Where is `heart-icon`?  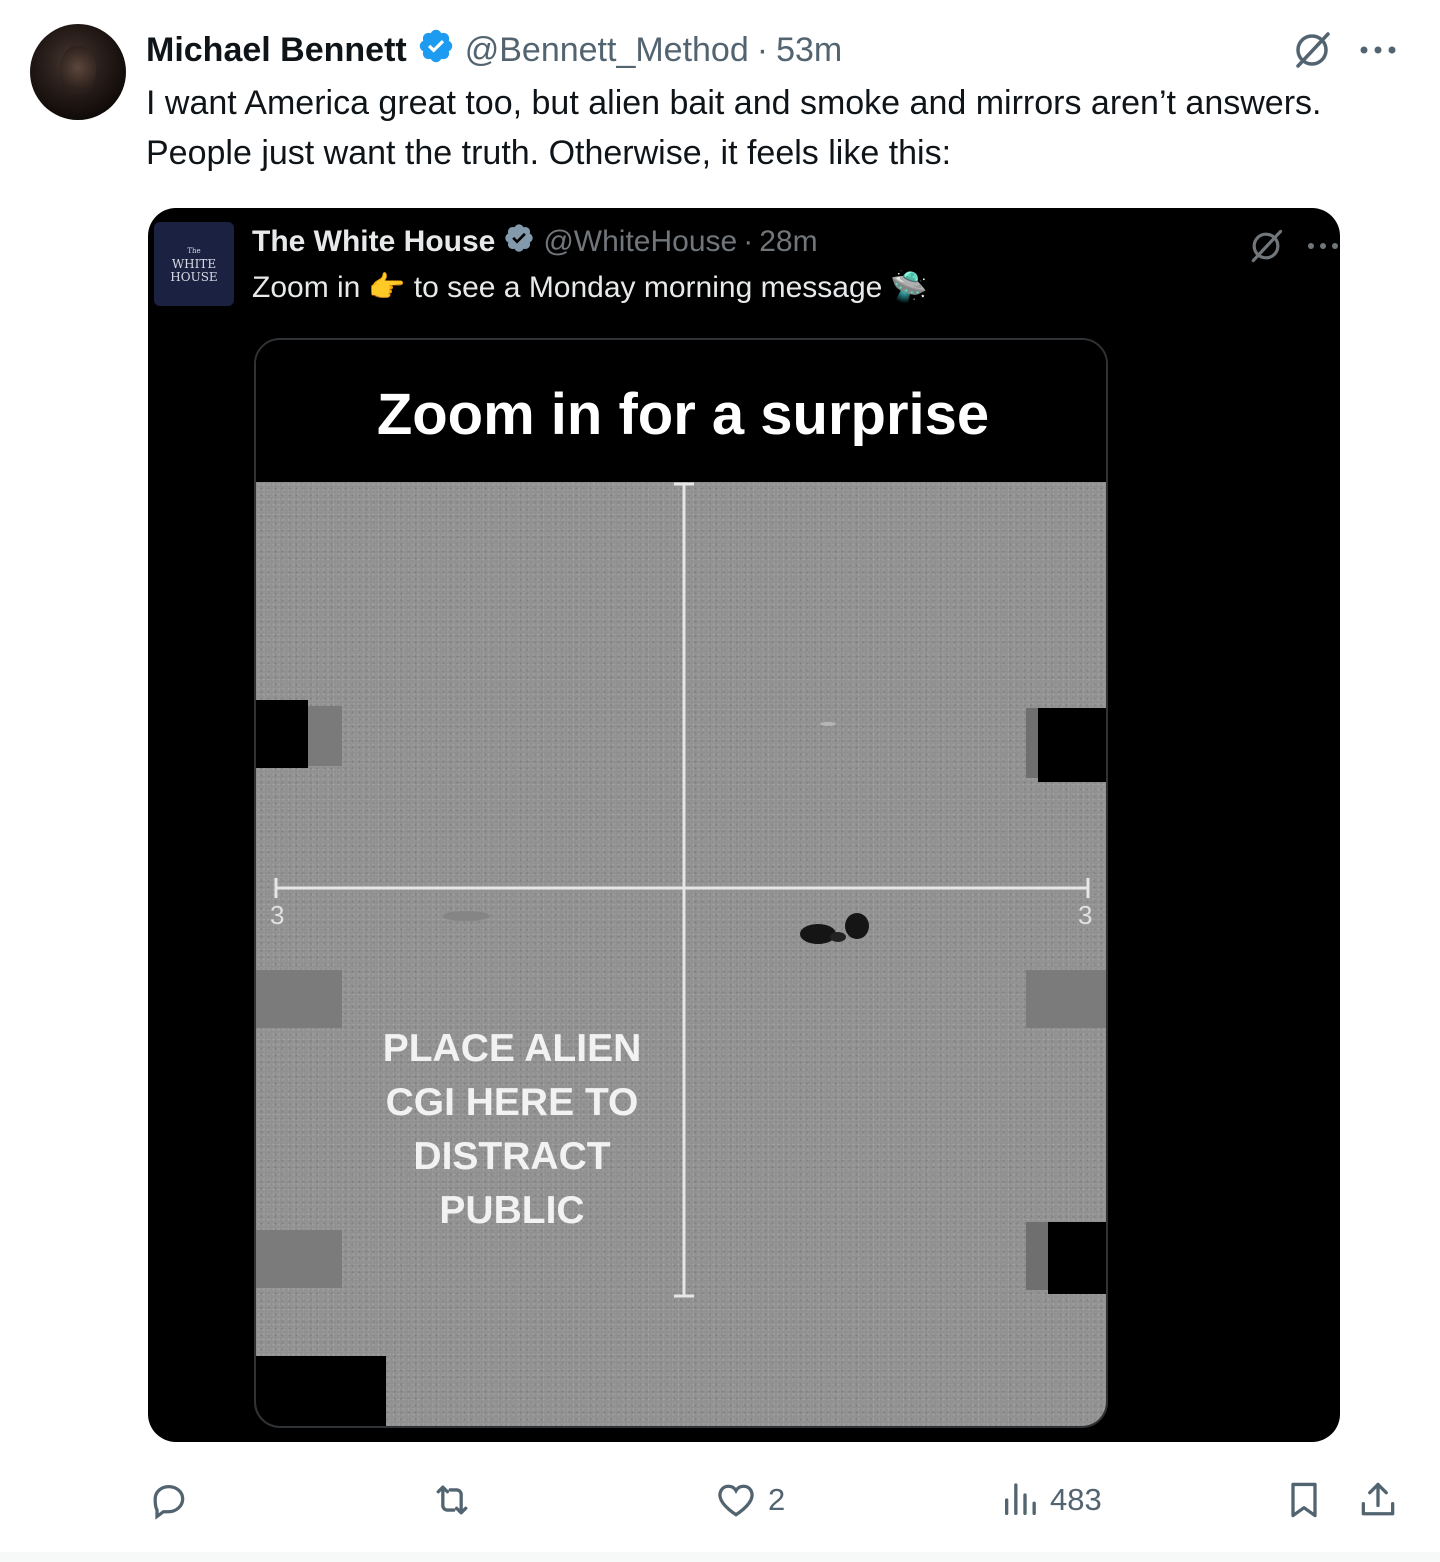
heart-icon is located at coordinates (736, 1500).